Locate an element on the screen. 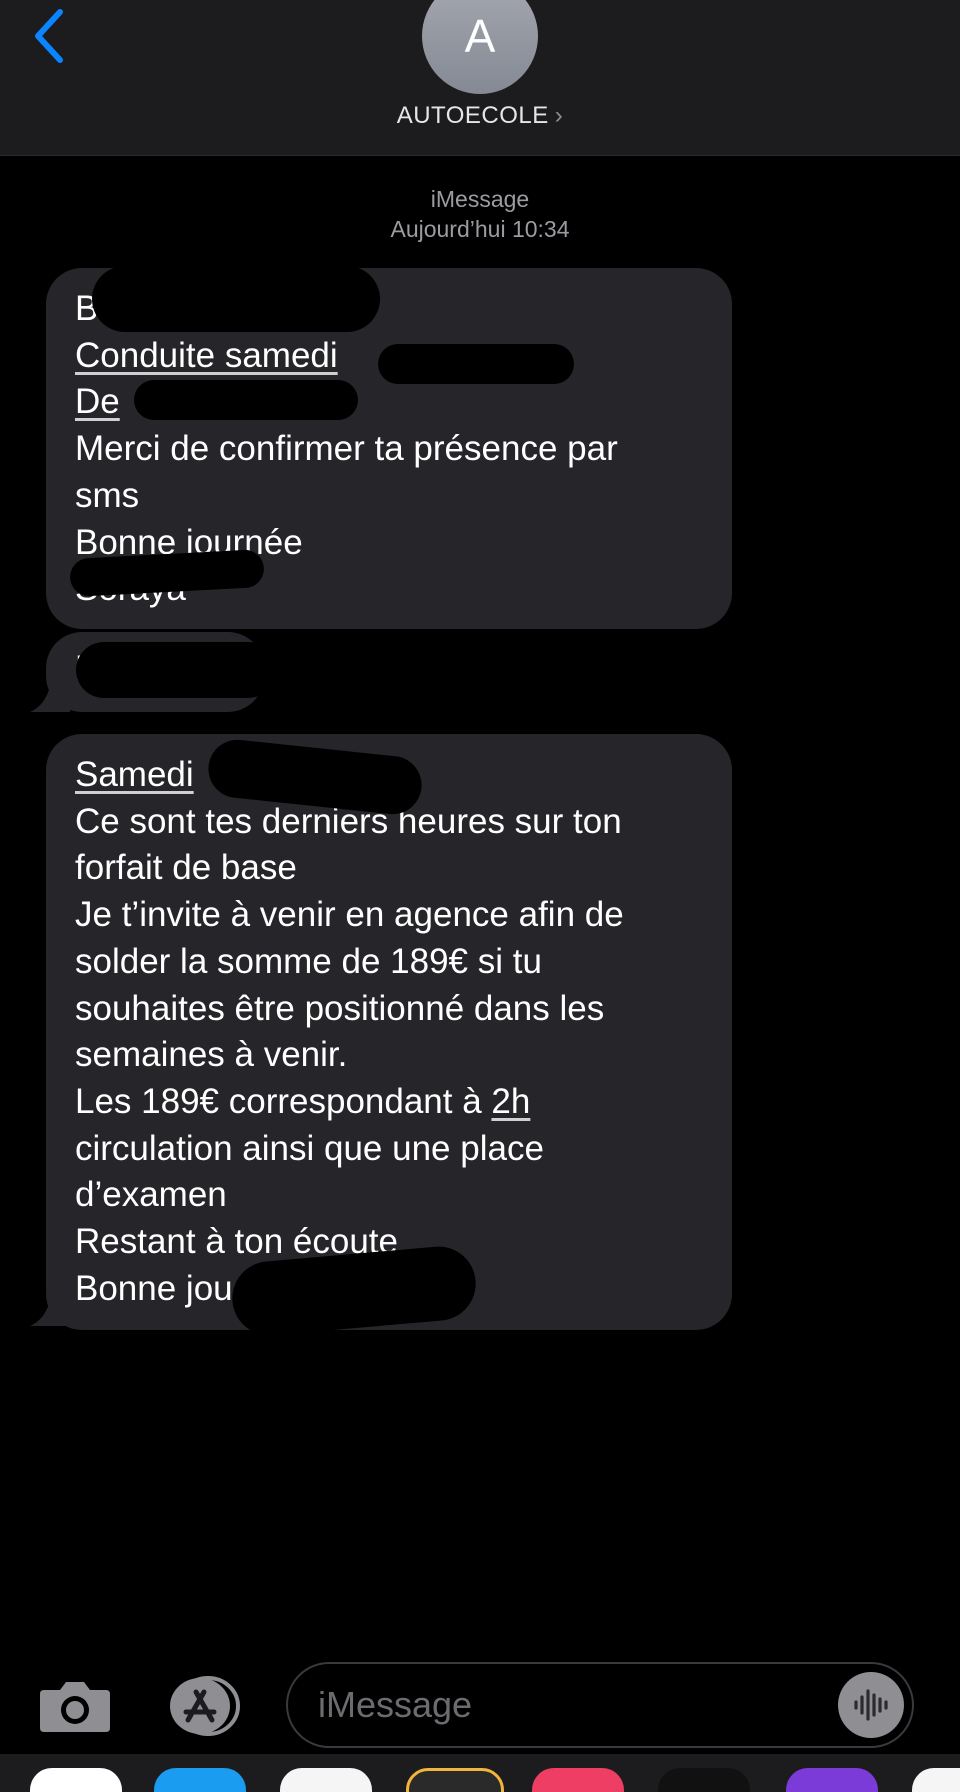 The image size is (960, 1792). service-label: iMessage is located at coordinates (480, 199).